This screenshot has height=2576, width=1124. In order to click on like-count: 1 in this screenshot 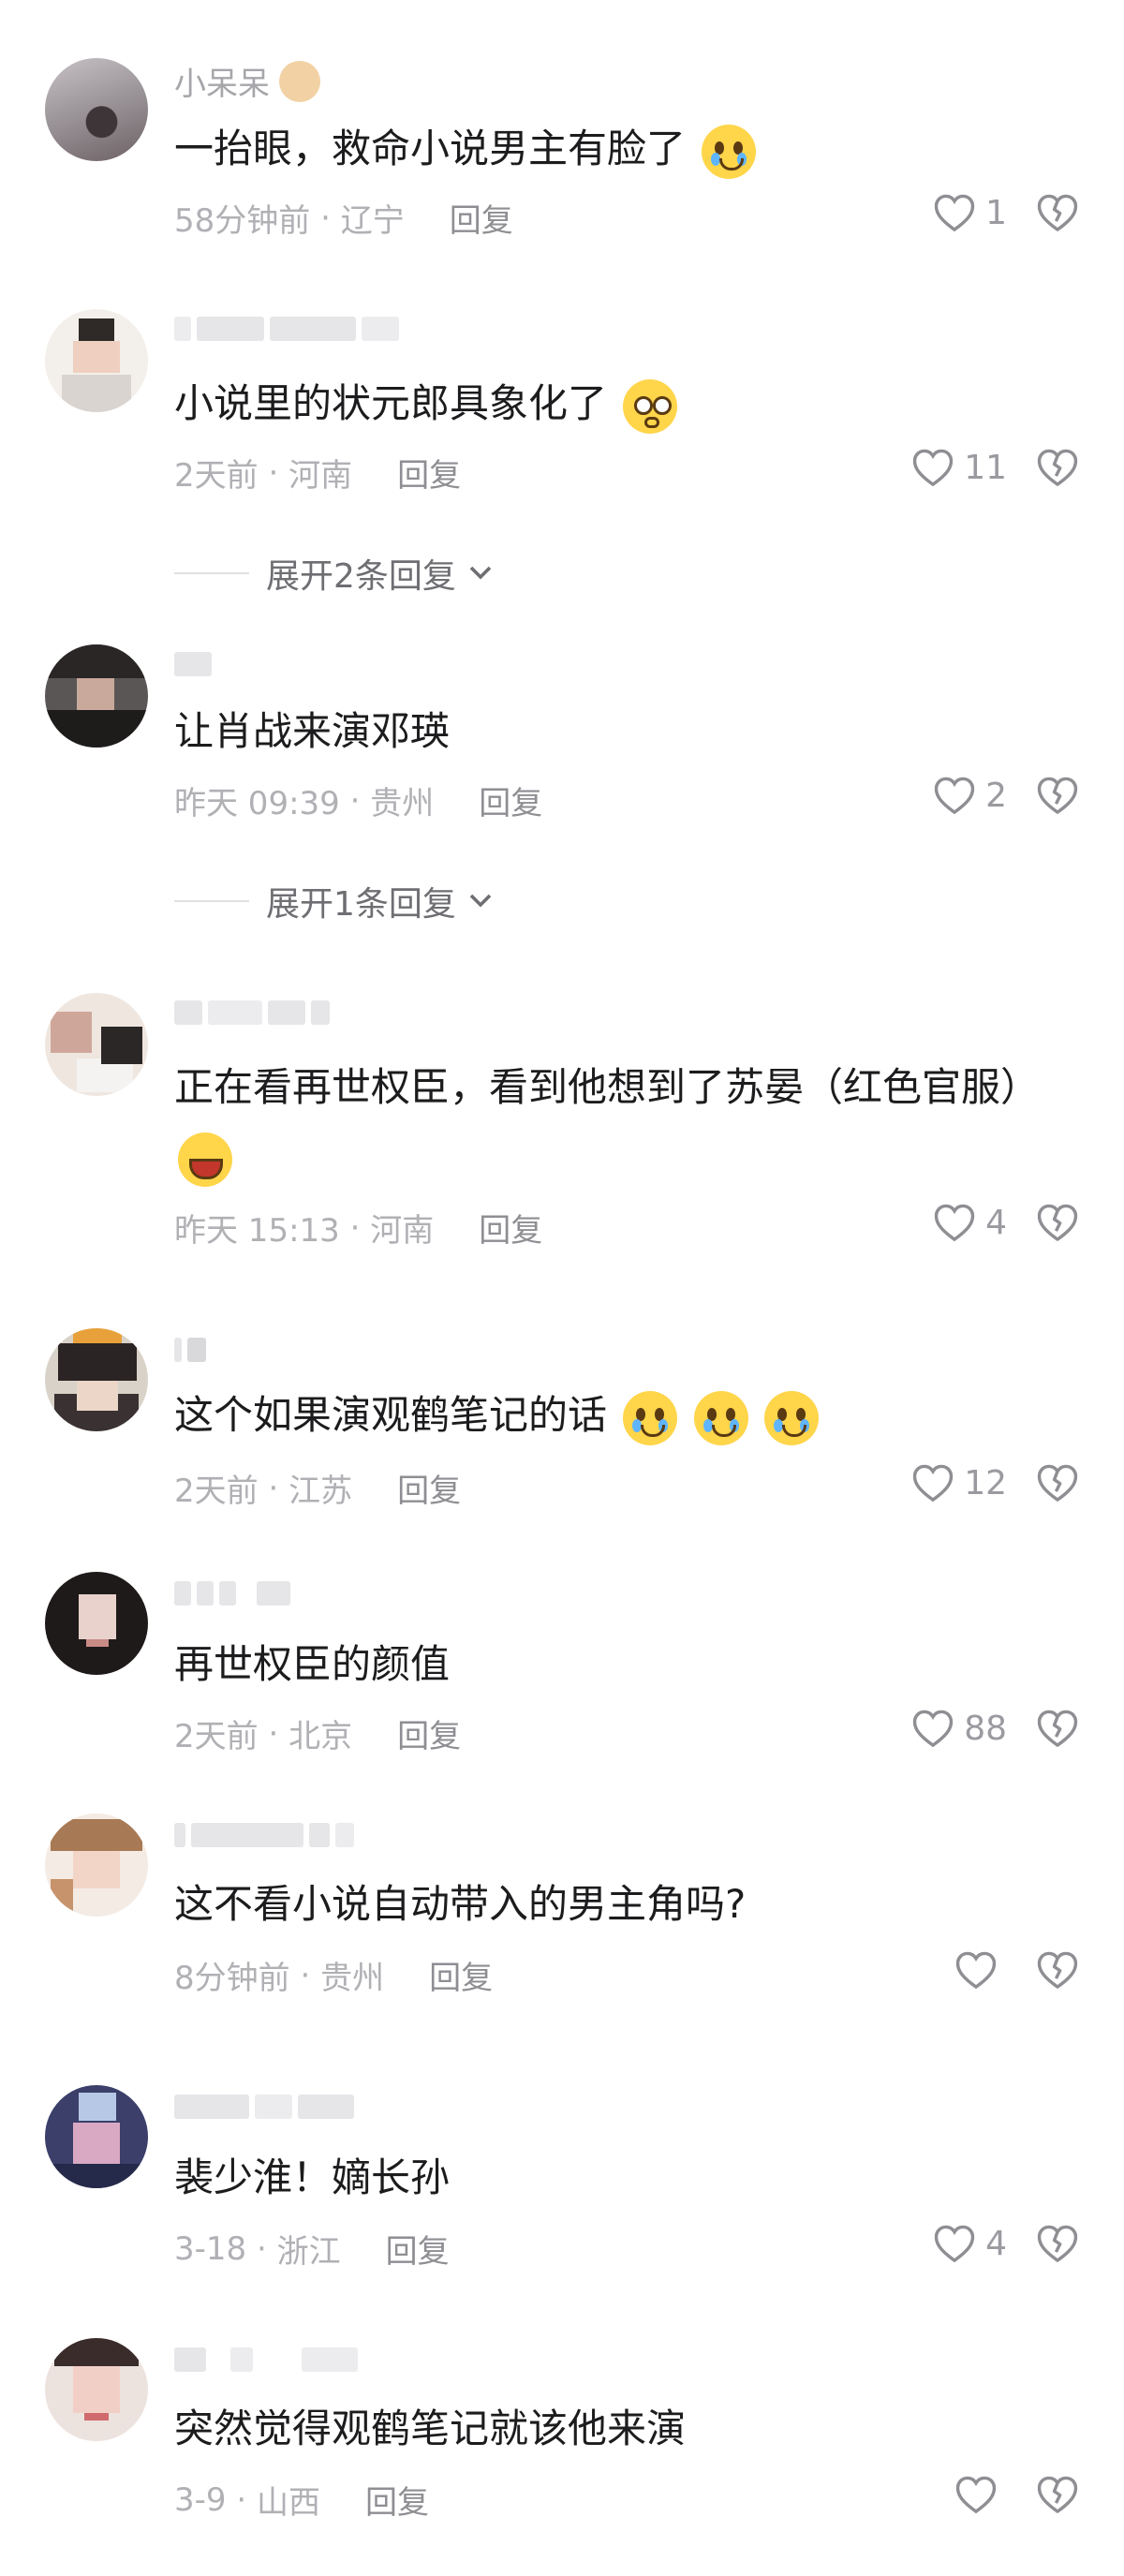, I will do `click(996, 213)`.